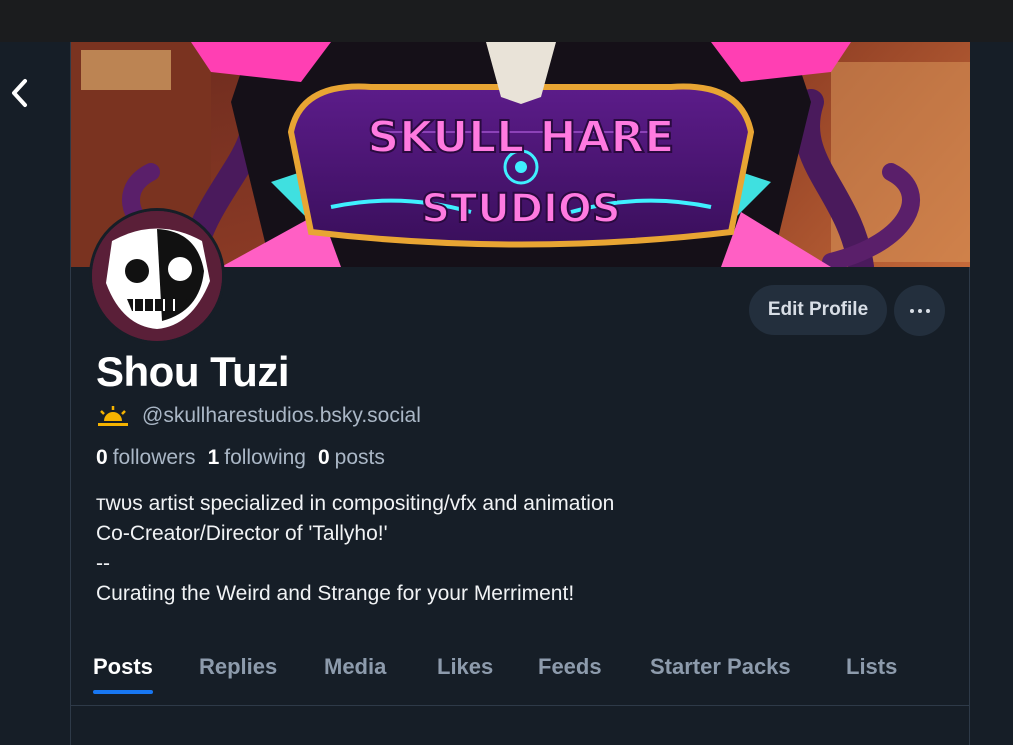 The width and height of the screenshot is (1013, 745). I want to click on tab-lists: Lists, so click(871, 674).